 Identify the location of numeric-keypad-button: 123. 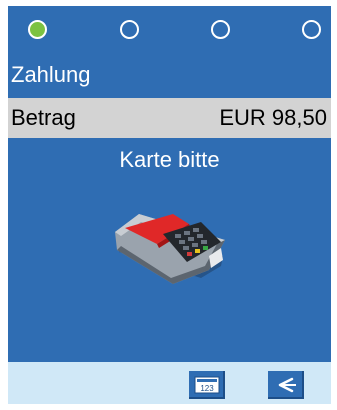
(207, 385).